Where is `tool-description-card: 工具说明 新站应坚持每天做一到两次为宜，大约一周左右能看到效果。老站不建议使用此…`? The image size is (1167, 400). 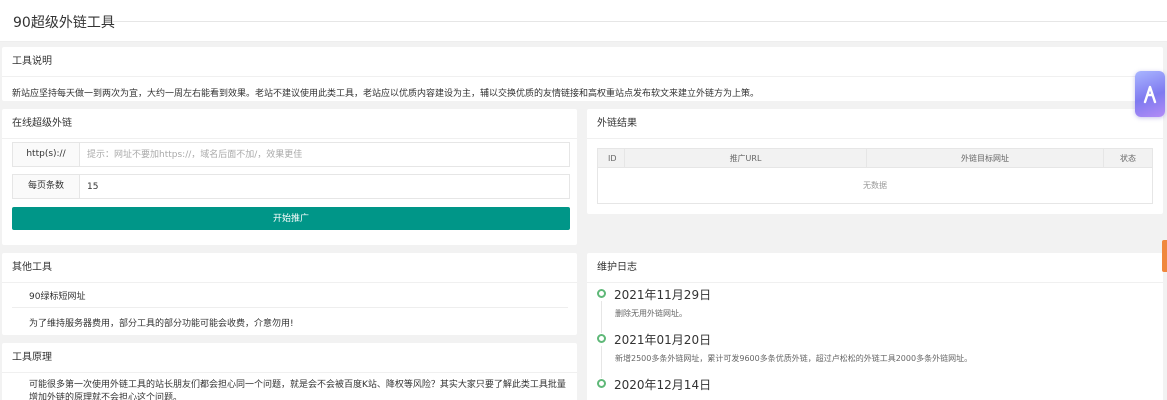 tool-description-card: 工具说明 新站应坚持每天做一到两次为宜，大约一周左右能看到效果。老站不建议使用此… is located at coordinates (582, 74).